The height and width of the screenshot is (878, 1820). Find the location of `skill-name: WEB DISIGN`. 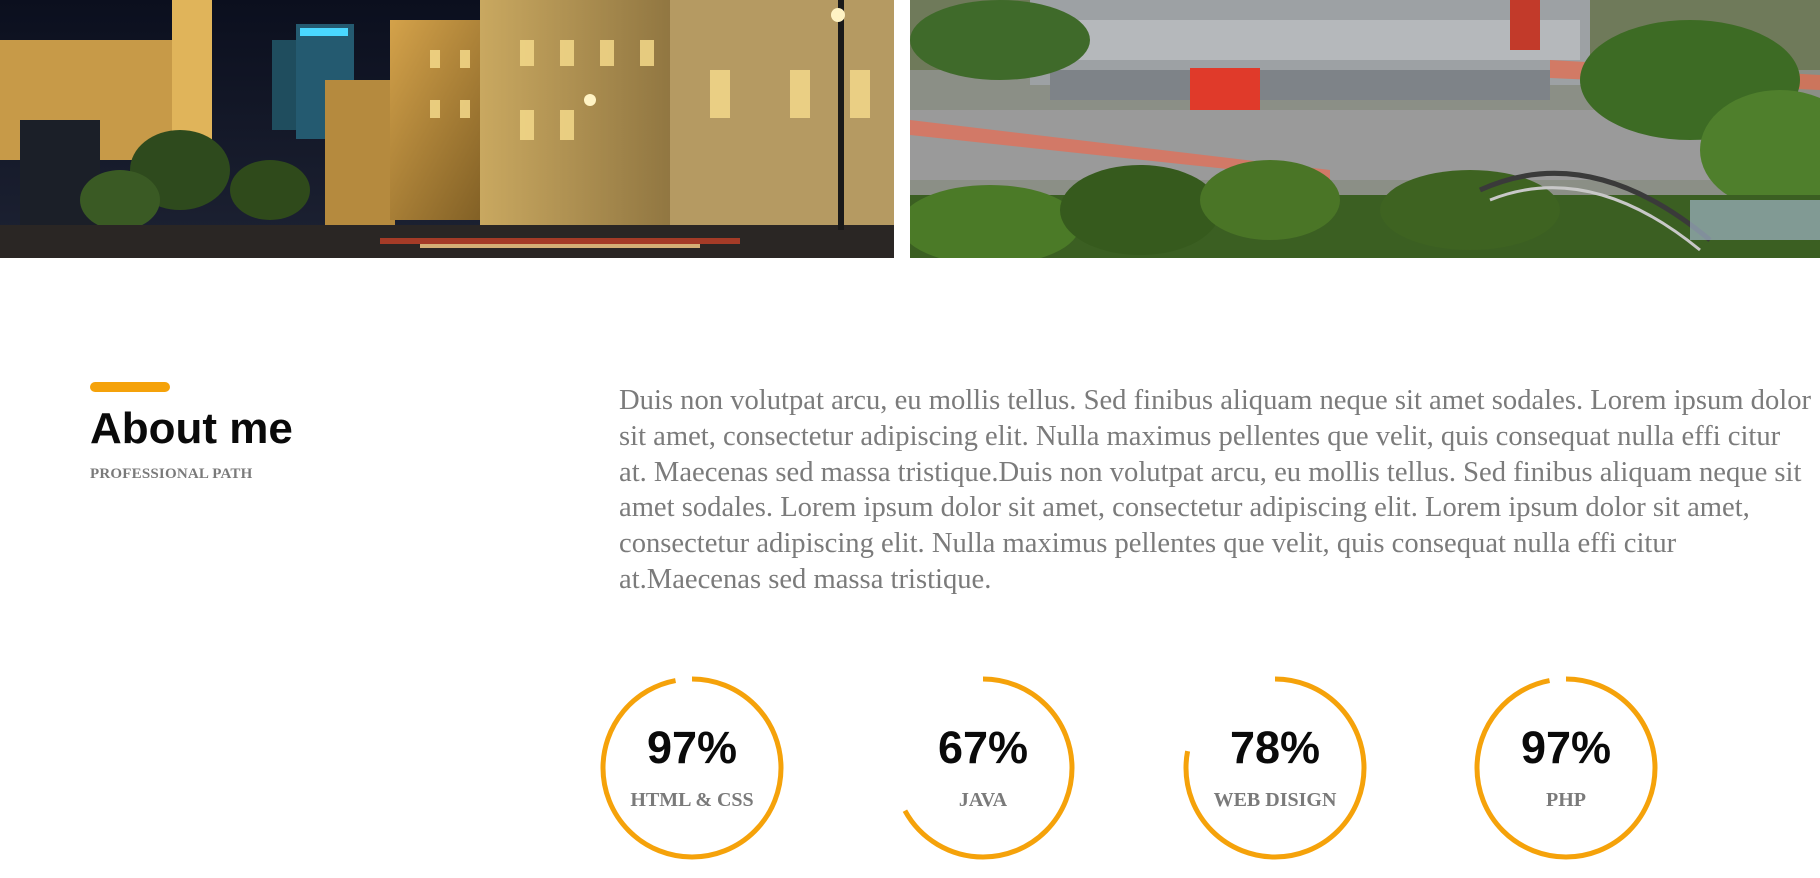

skill-name: WEB DISIGN is located at coordinates (1275, 800).